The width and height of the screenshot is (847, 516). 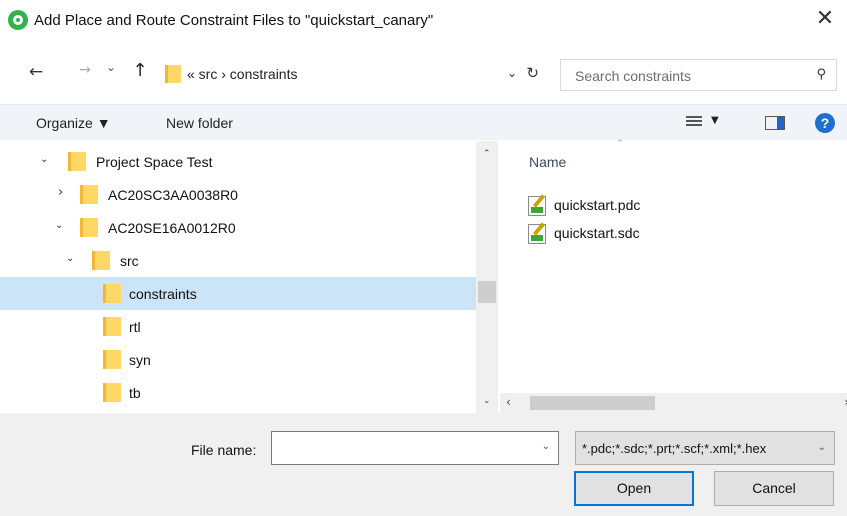 What do you see at coordinates (678, 234) in the screenshot?
I see `file-item-quickstart-sdc: quickstart.sdc` at bounding box center [678, 234].